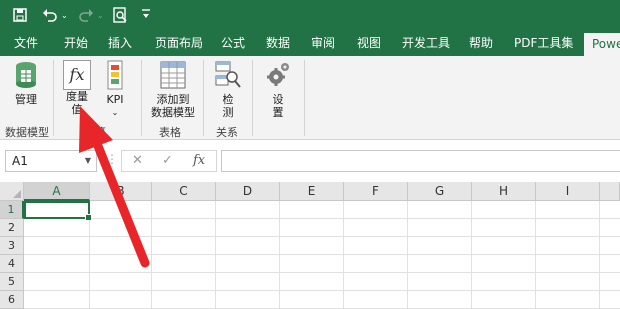  What do you see at coordinates (51, 161) in the screenshot?
I see `name-box: A1 ▼` at bounding box center [51, 161].